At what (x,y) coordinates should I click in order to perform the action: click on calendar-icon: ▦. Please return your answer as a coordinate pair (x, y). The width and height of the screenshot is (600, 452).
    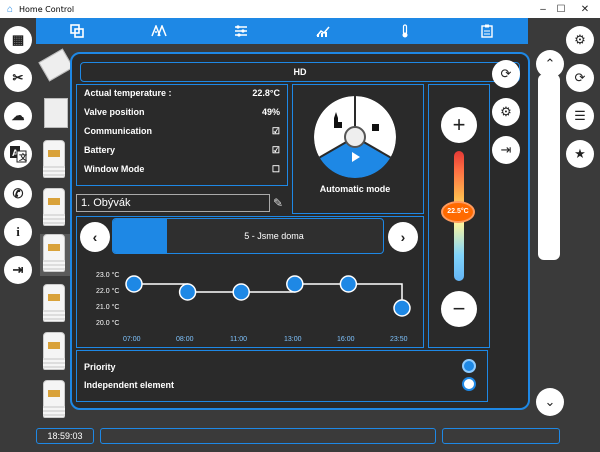
    Looking at the image, I should click on (18, 39).